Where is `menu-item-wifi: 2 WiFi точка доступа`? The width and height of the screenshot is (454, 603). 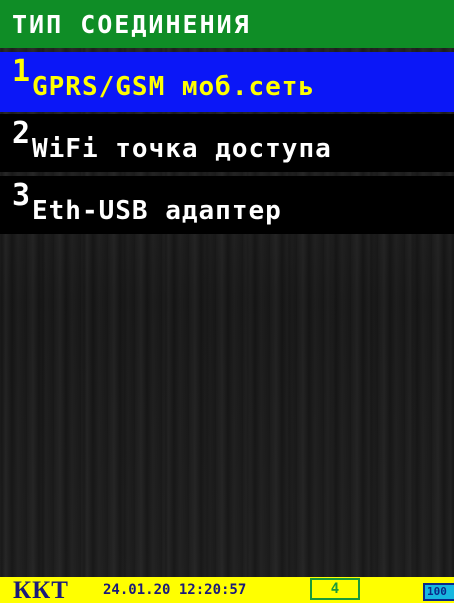
menu-item-wifi: 2 WiFi точка доступа is located at coordinates (227, 143).